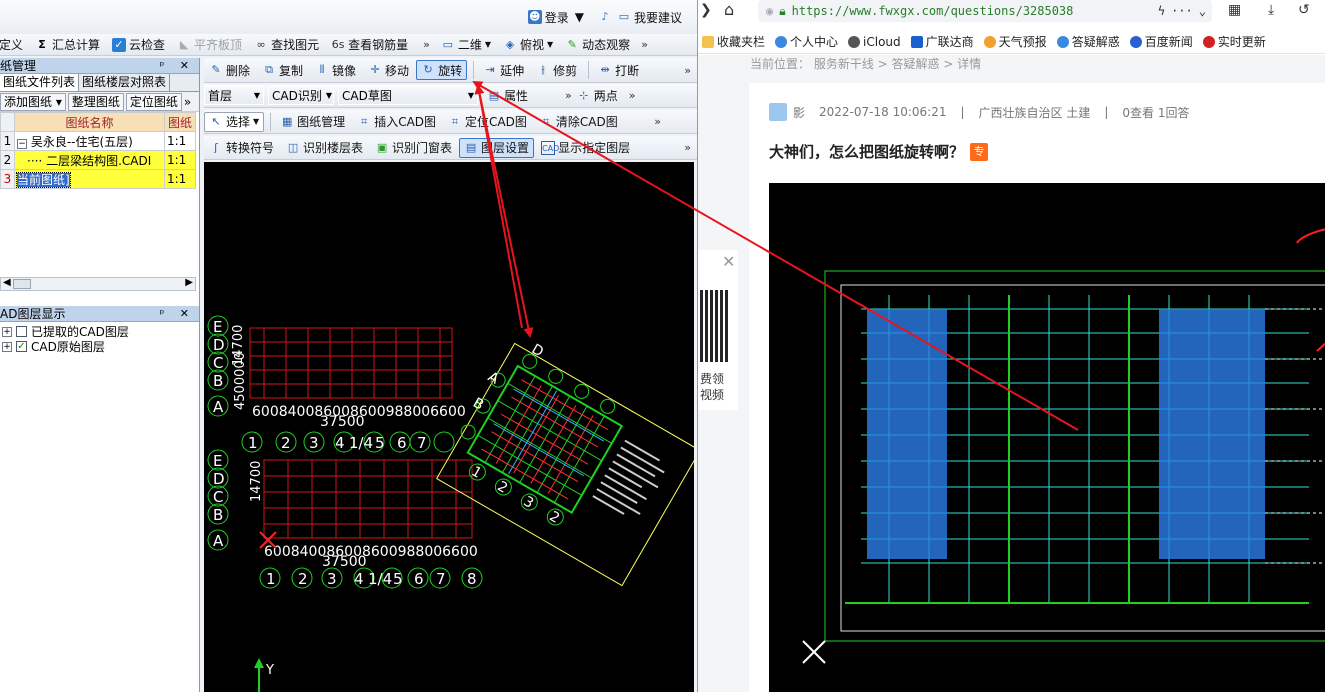  I want to click on dynamic-view-button: ✎ 动态观察, so click(597, 45).